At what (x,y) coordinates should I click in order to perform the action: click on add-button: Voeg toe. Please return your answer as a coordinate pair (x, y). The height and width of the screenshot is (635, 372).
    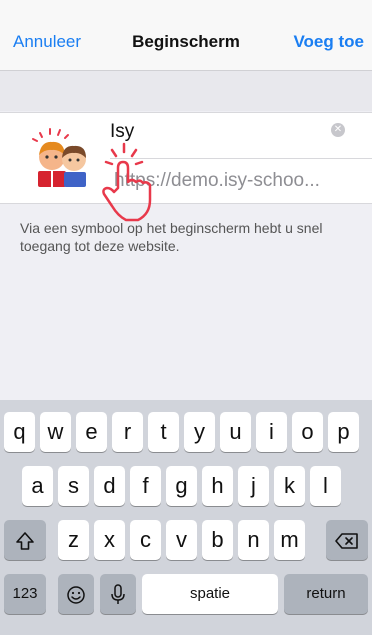
    Looking at the image, I should click on (328, 42).